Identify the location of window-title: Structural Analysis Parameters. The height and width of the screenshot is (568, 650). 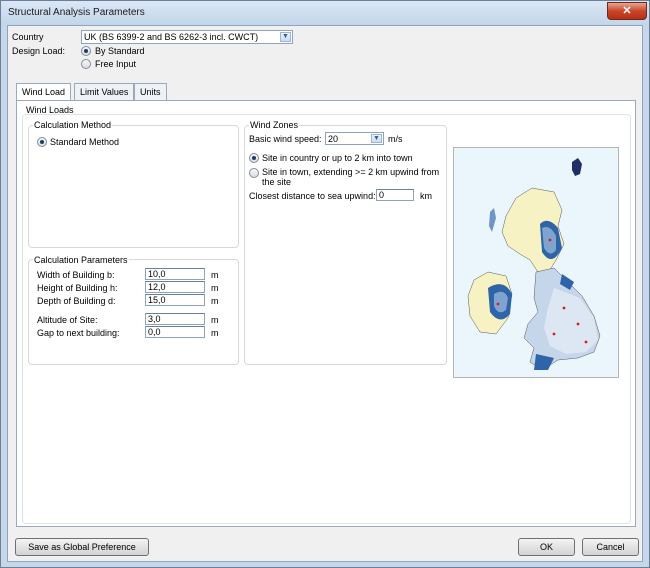
(76, 12).